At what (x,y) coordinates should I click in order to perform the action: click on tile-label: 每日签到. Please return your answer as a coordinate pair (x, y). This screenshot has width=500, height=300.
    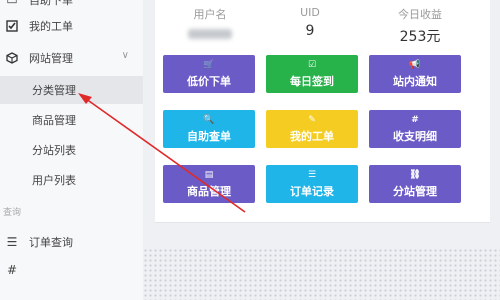
    Looking at the image, I should click on (312, 81).